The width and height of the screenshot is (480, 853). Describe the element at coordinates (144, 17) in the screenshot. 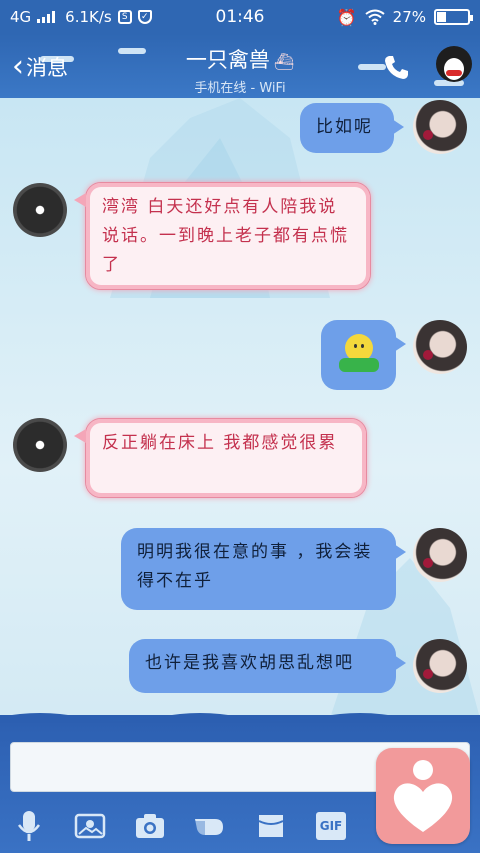

I see `shield-icon: ✓` at that location.